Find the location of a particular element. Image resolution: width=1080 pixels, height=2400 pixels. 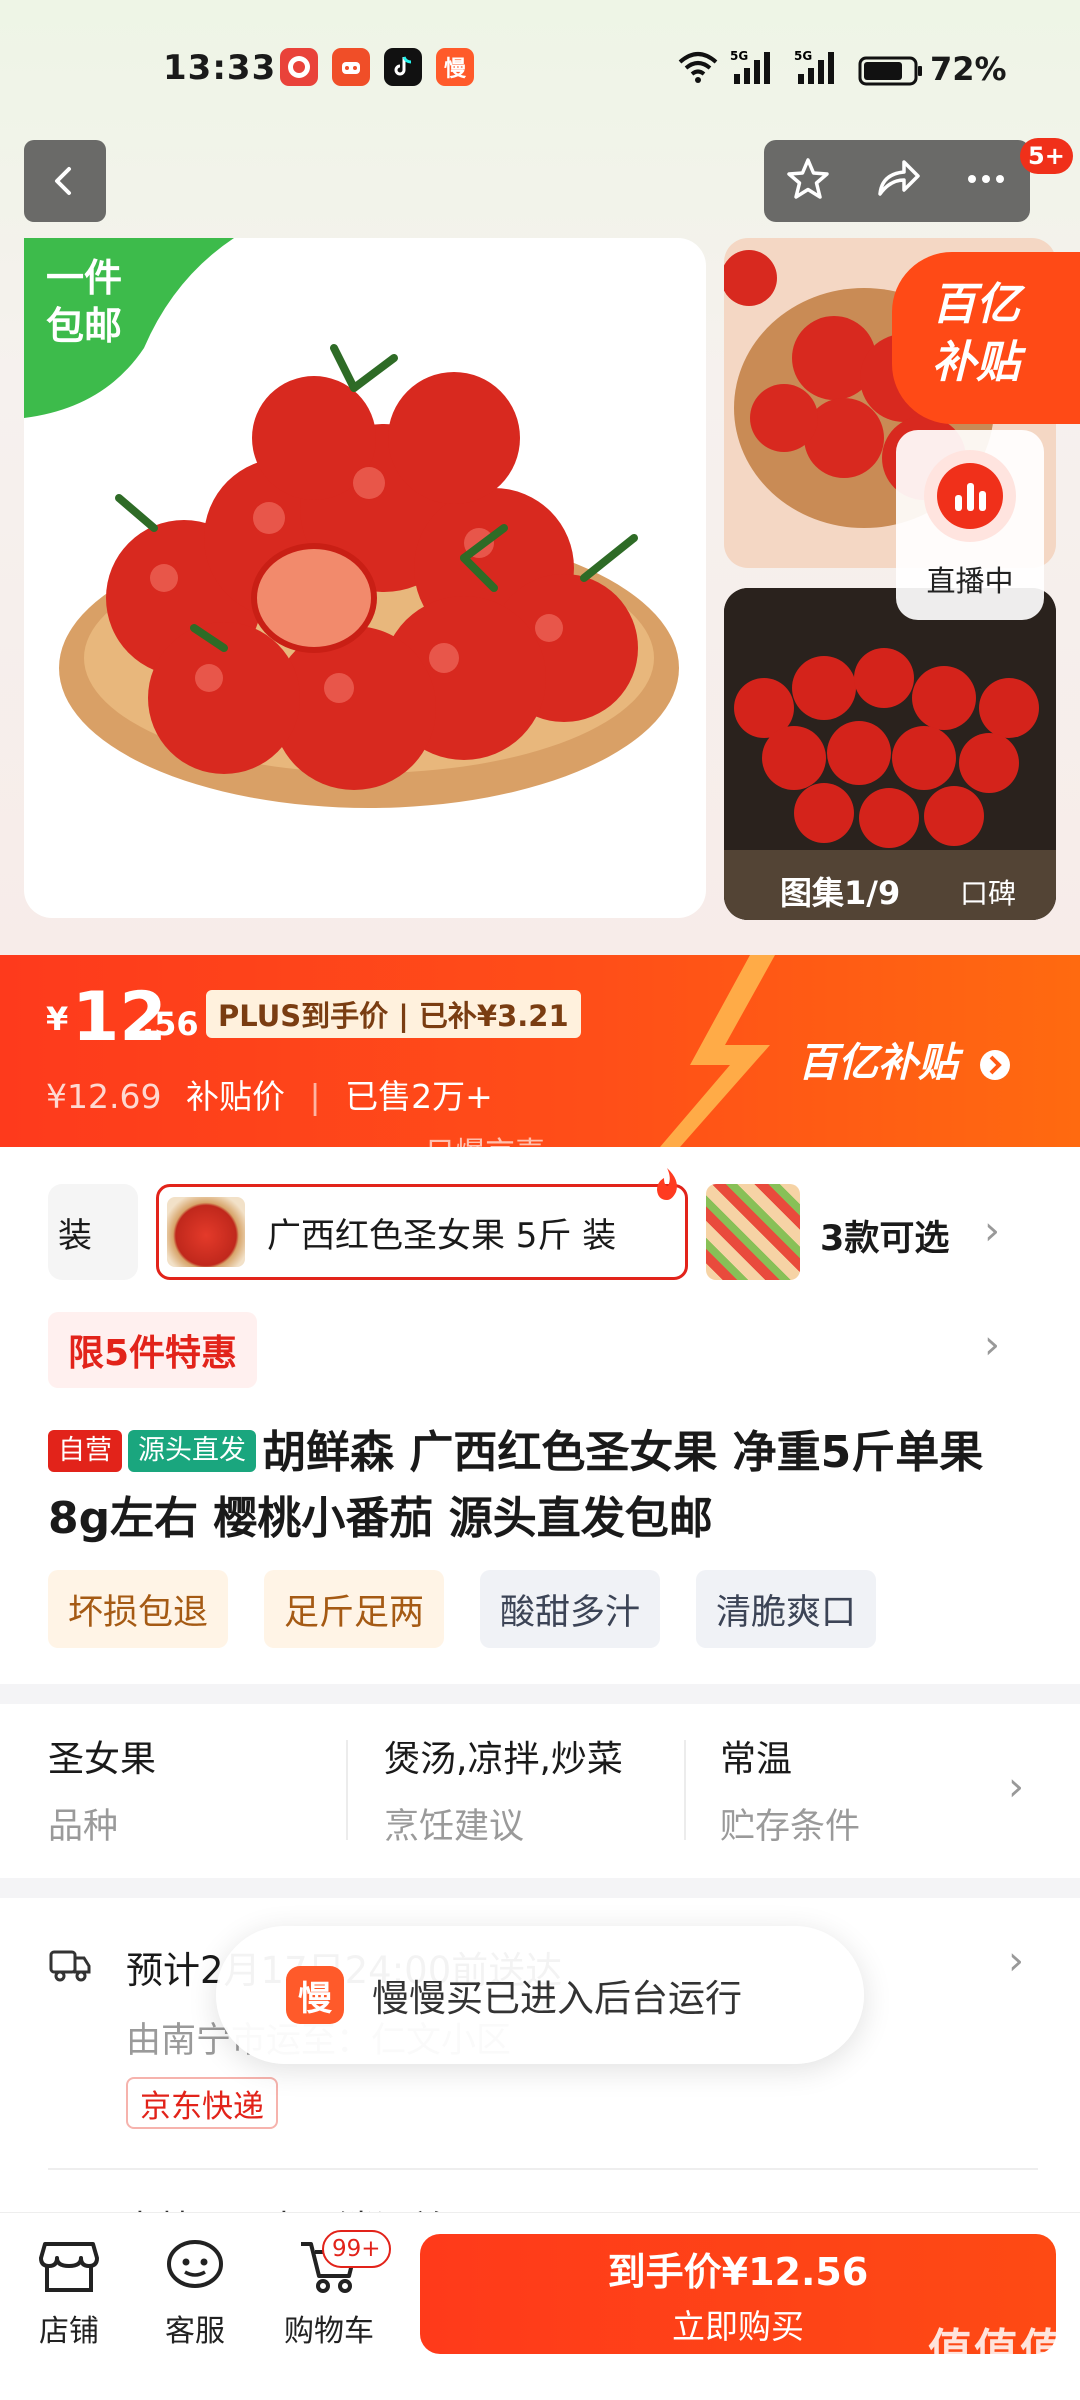

cart-label: 购物车 is located at coordinates (329, 2331).